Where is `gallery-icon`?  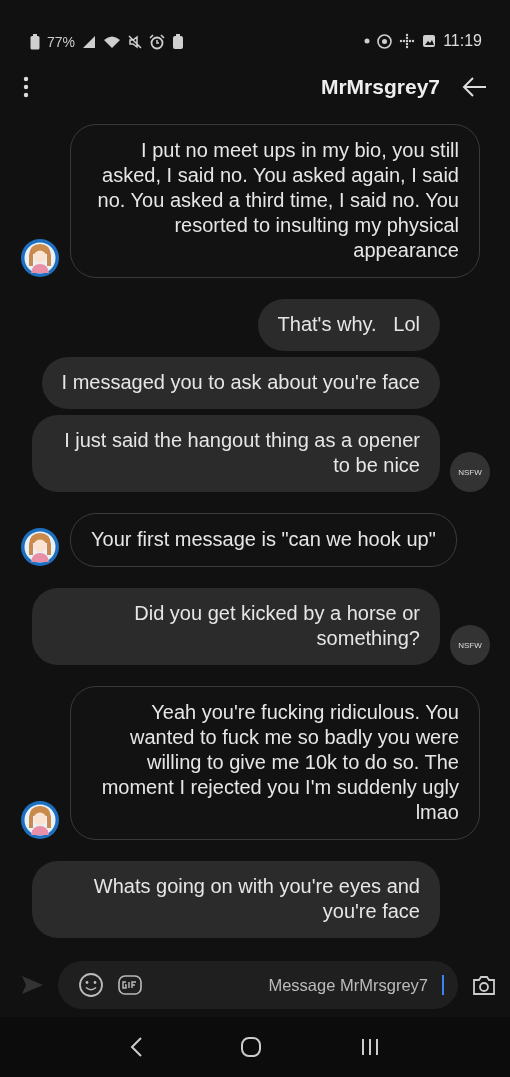 gallery-icon is located at coordinates (429, 41).